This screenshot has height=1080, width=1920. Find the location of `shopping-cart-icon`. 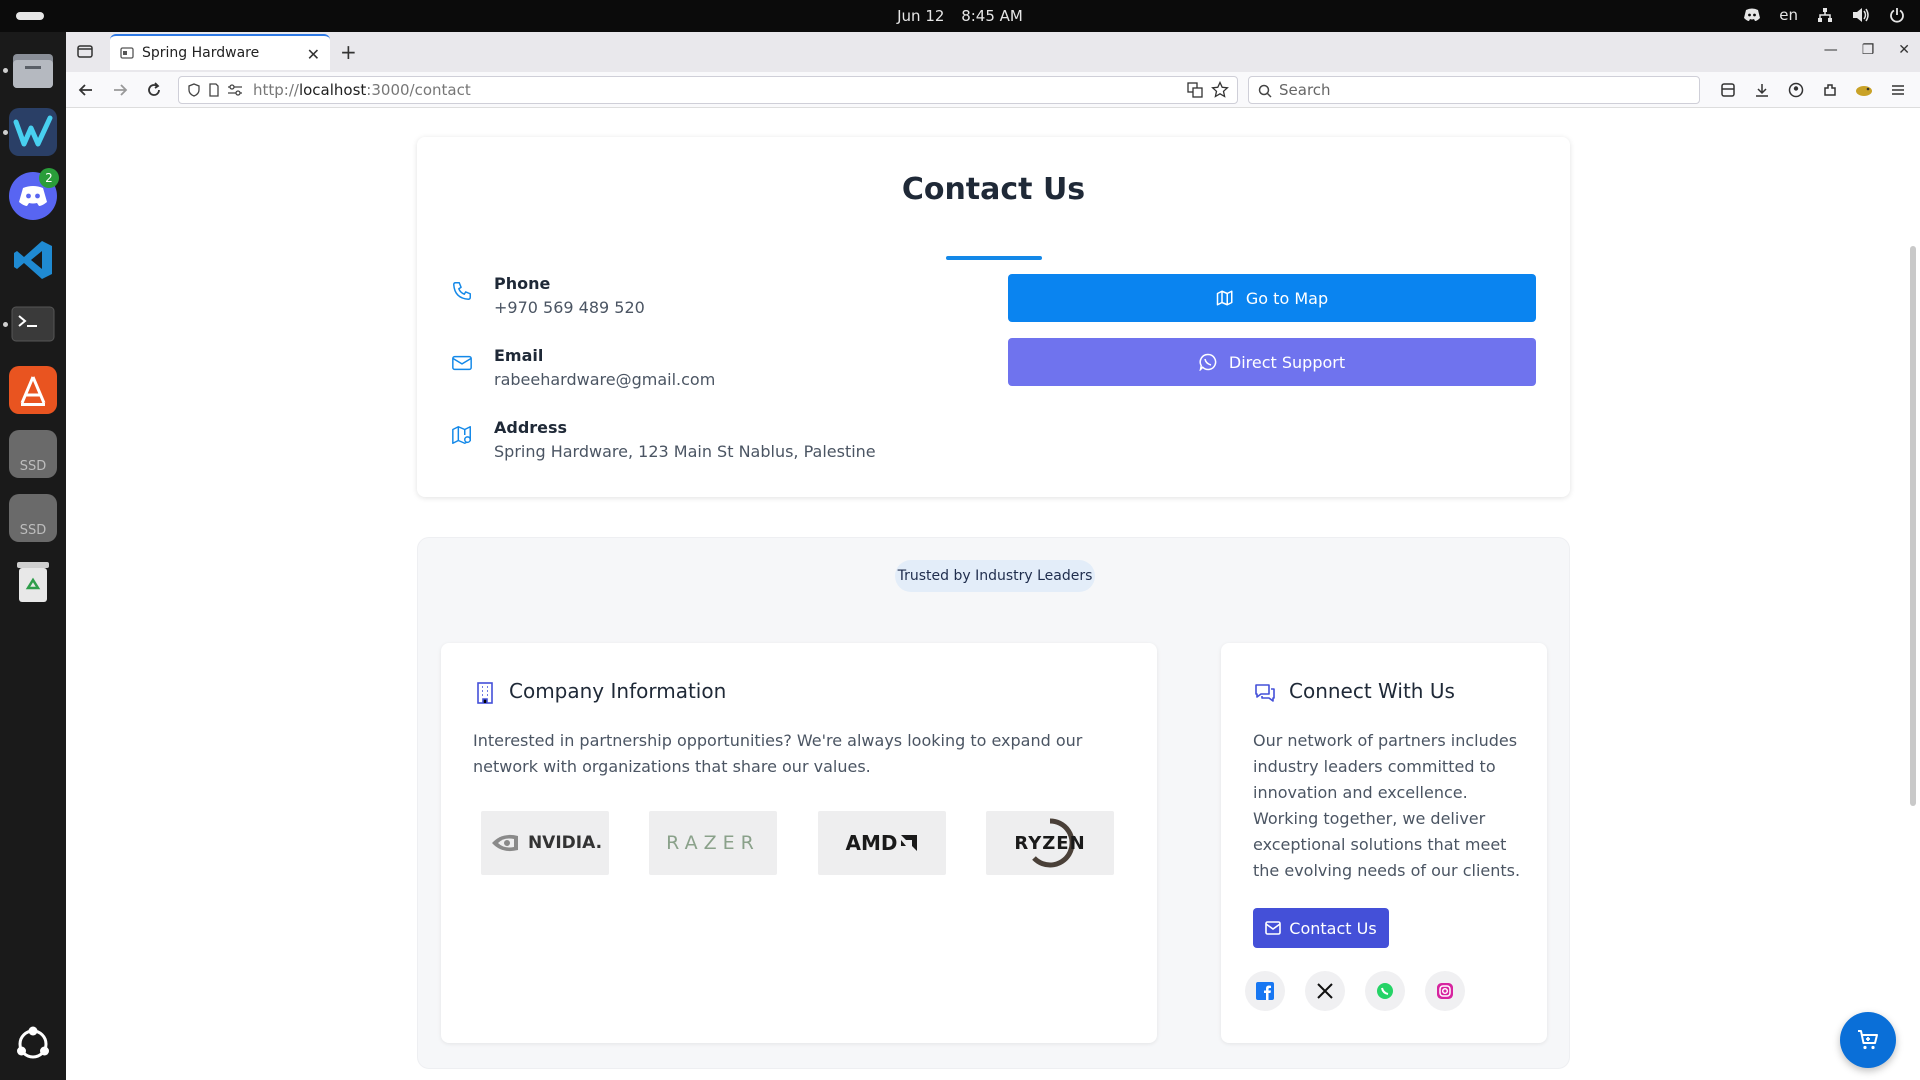

shopping-cart-icon is located at coordinates (1868, 1040).